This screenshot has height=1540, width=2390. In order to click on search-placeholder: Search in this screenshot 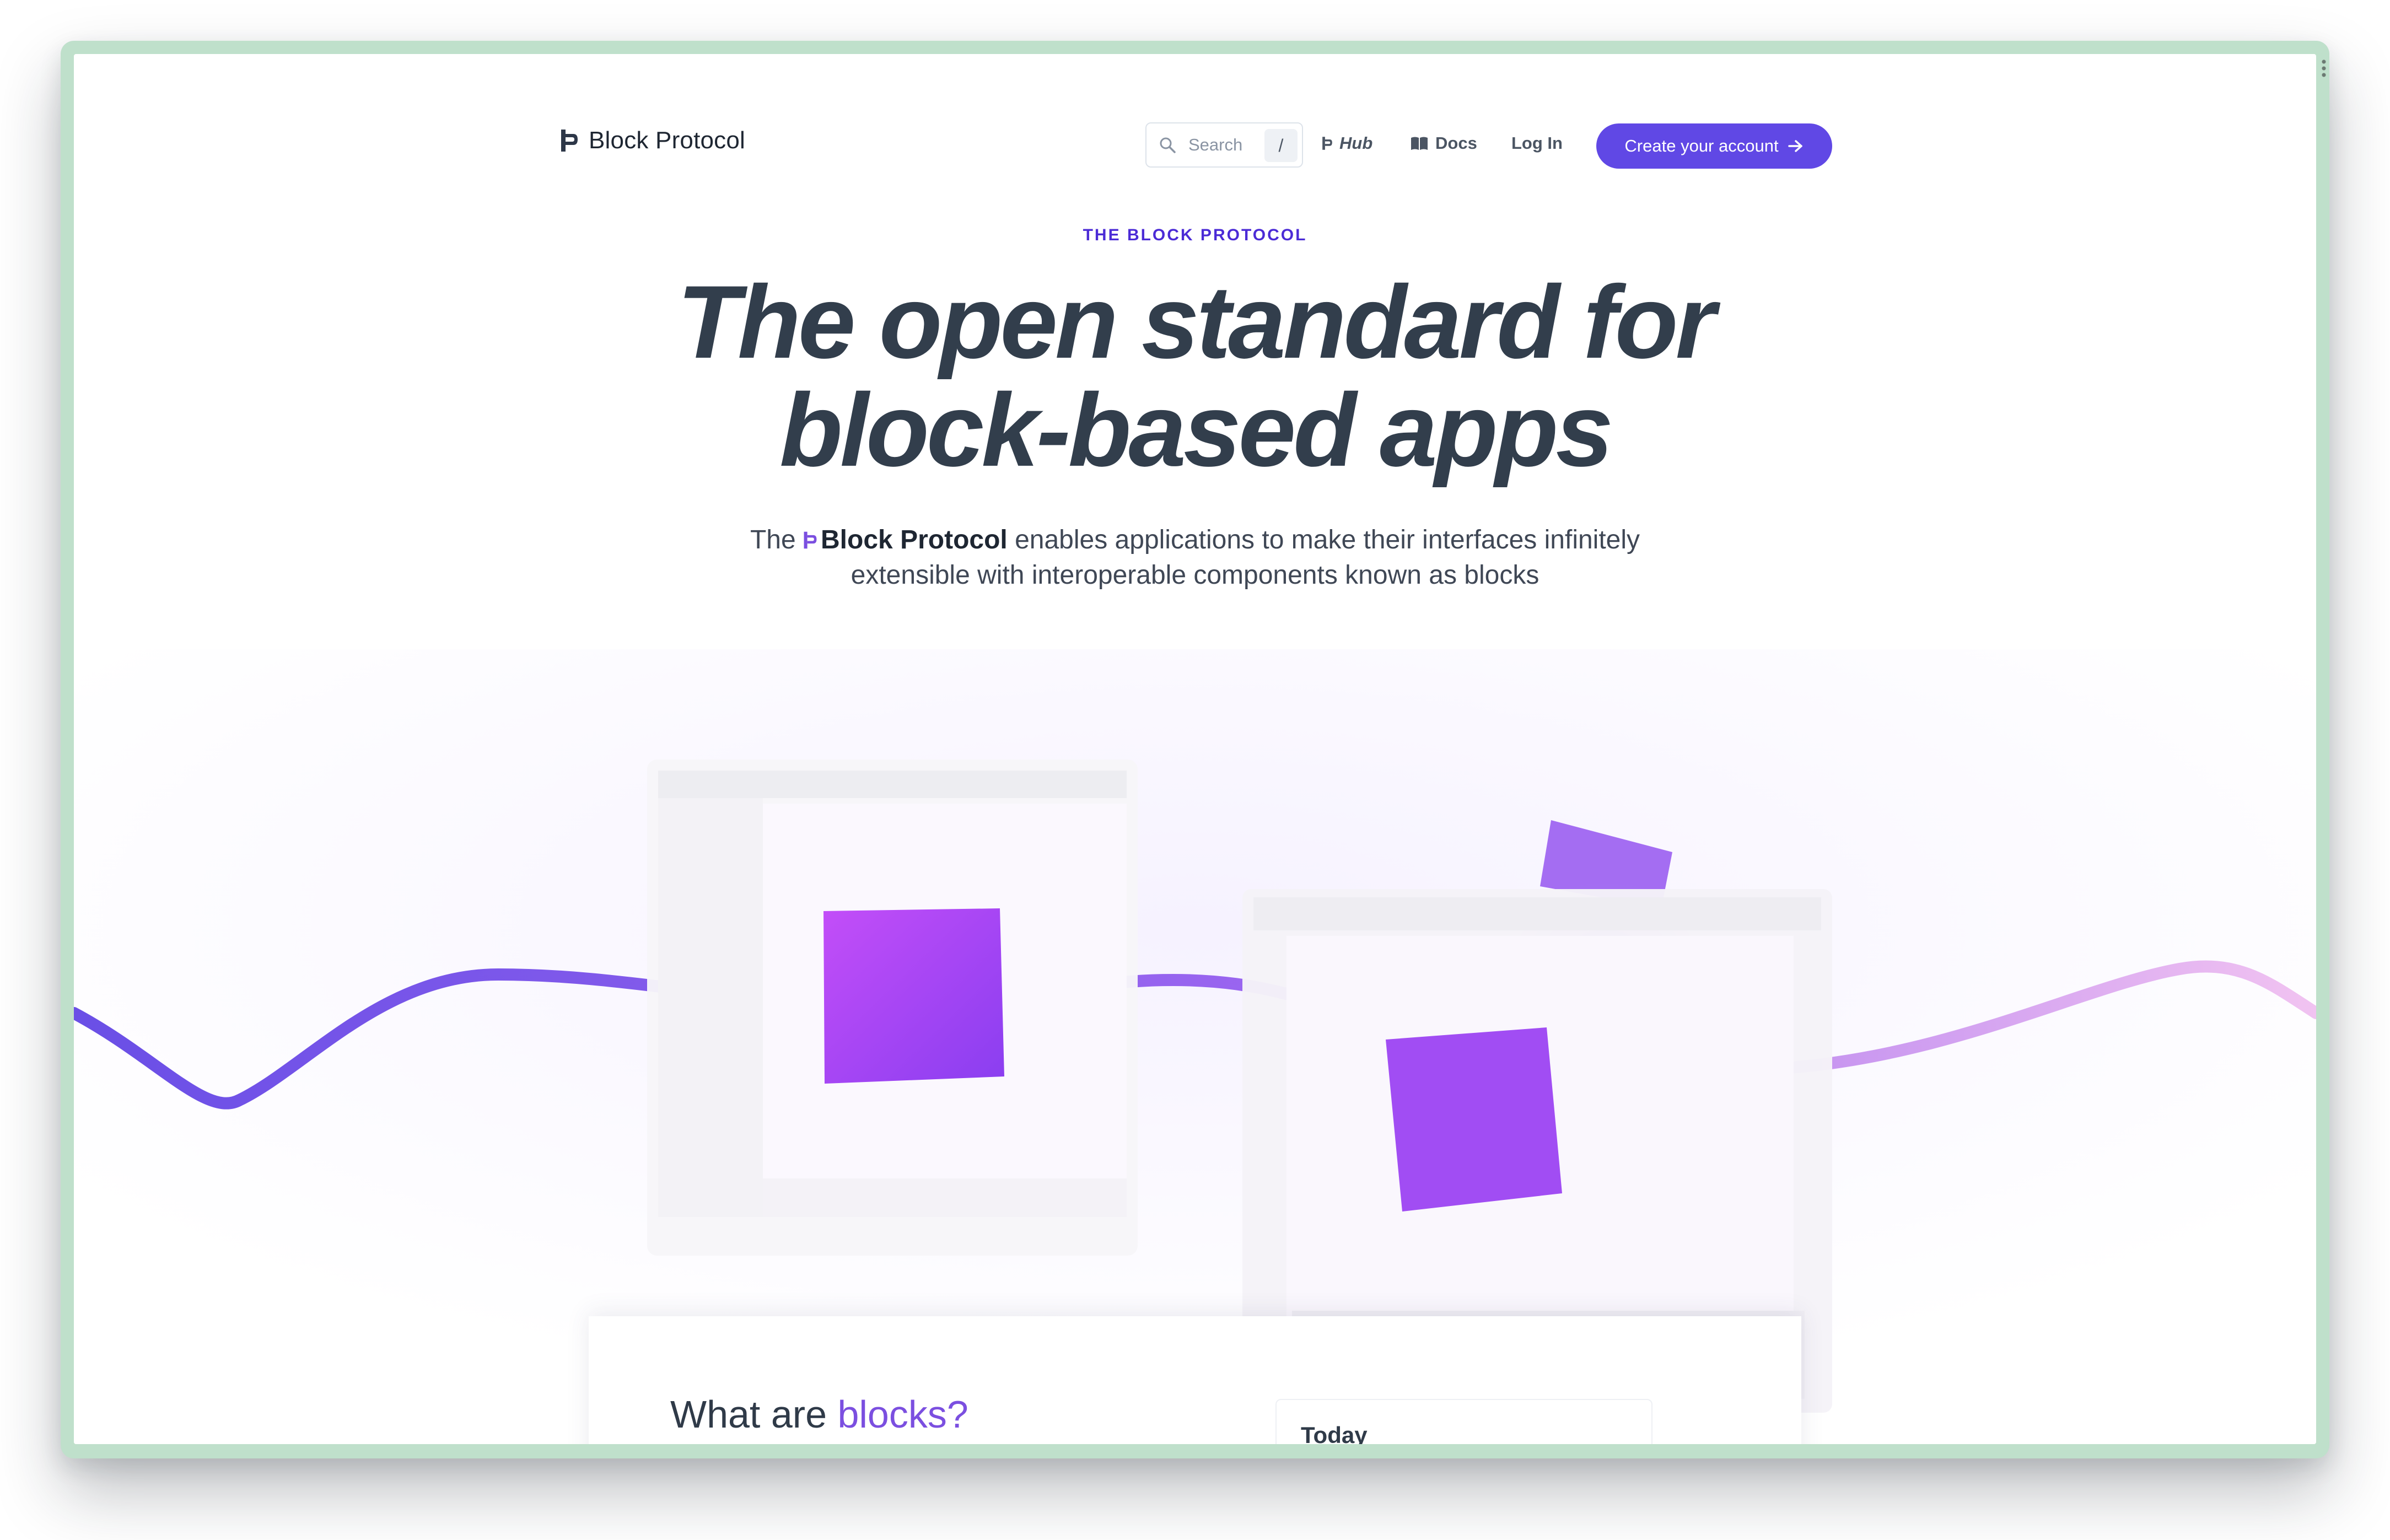, I will do `click(1215, 144)`.